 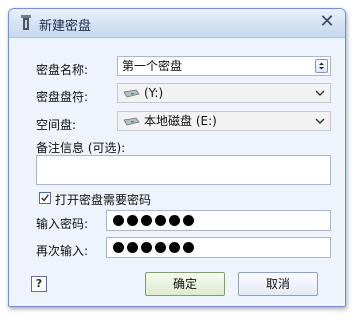 What do you see at coordinates (62, 224) in the screenshot?
I see `password-label: 输入密码:` at bounding box center [62, 224].